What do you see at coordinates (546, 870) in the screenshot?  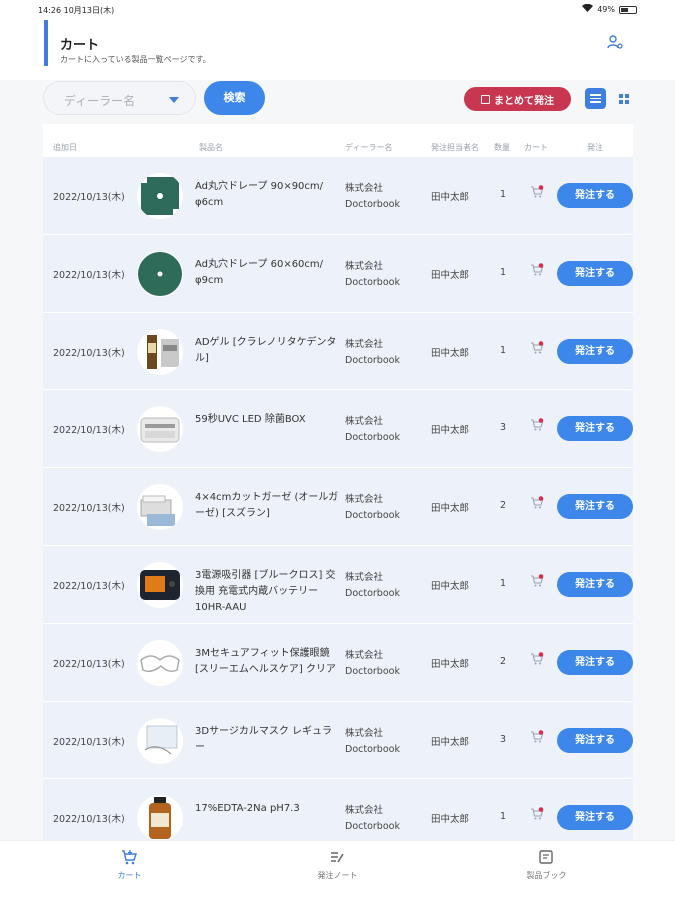 I see `tab-product-book: 製品ブック` at bounding box center [546, 870].